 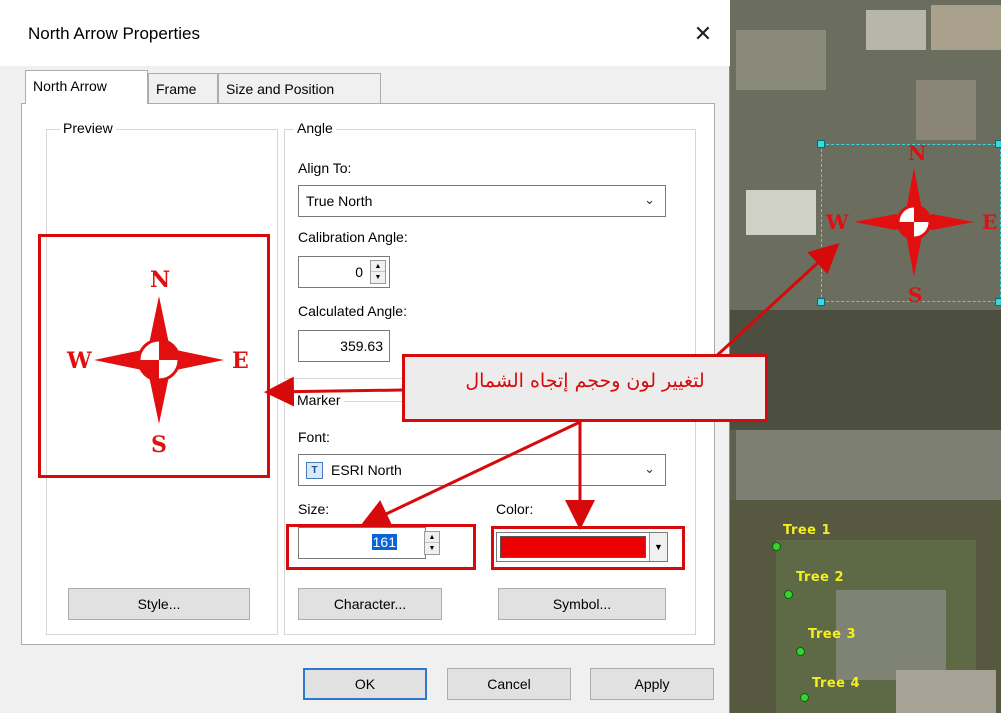 What do you see at coordinates (989, 222) in the screenshot?
I see `map-north-letter-e: E` at bounding box center [989, 222].